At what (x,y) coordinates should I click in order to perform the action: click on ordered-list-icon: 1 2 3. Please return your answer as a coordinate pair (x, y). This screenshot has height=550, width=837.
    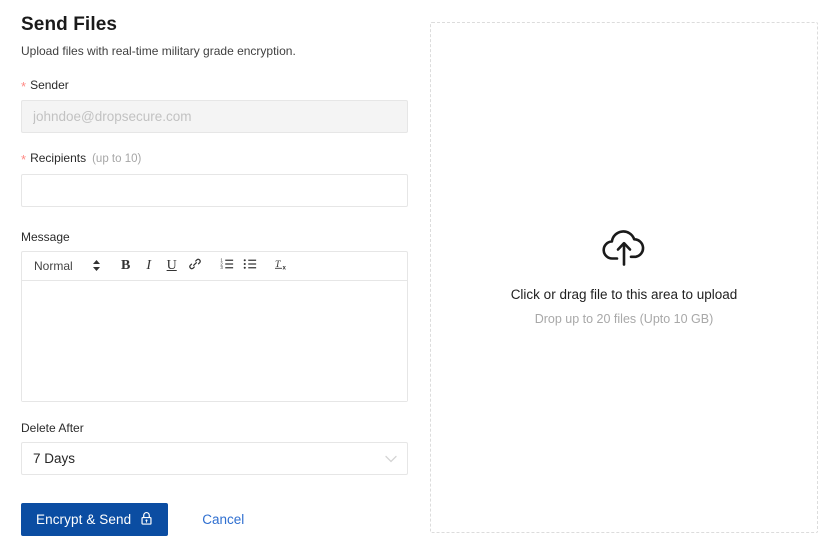
    Looking at the image, I should click on (227, 265).